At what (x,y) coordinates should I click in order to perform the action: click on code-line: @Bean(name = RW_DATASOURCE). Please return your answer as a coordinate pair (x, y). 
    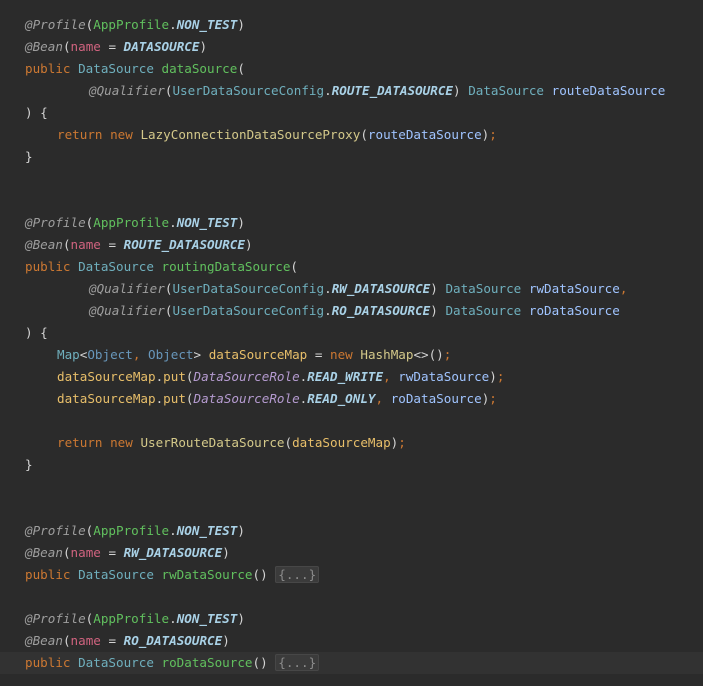
    Looking at the image, I should click on (351, 553).